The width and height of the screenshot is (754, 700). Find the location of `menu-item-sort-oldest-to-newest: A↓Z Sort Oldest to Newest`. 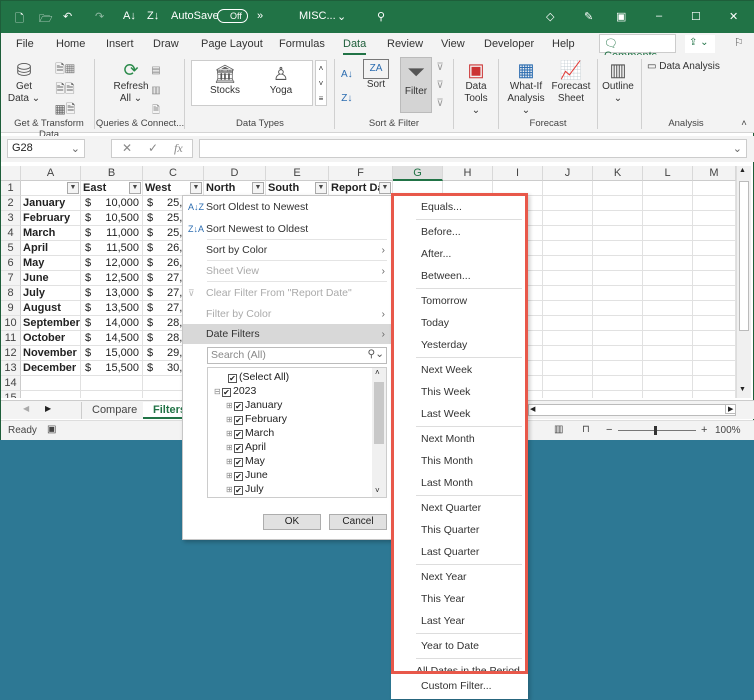

menu-item-sort-oldest-to-newest: A↓Z Sort Oldest to Newest is located at coordinates (287, 207).